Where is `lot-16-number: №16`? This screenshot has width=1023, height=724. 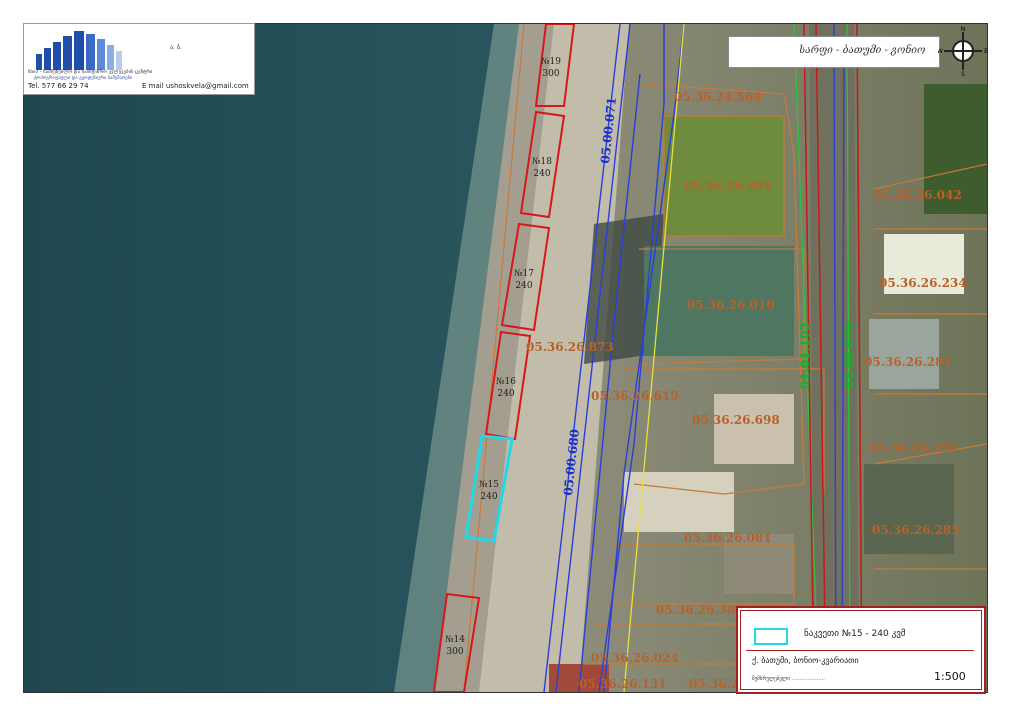 lot-16-number: №16 is located at coordinates (506, 382).